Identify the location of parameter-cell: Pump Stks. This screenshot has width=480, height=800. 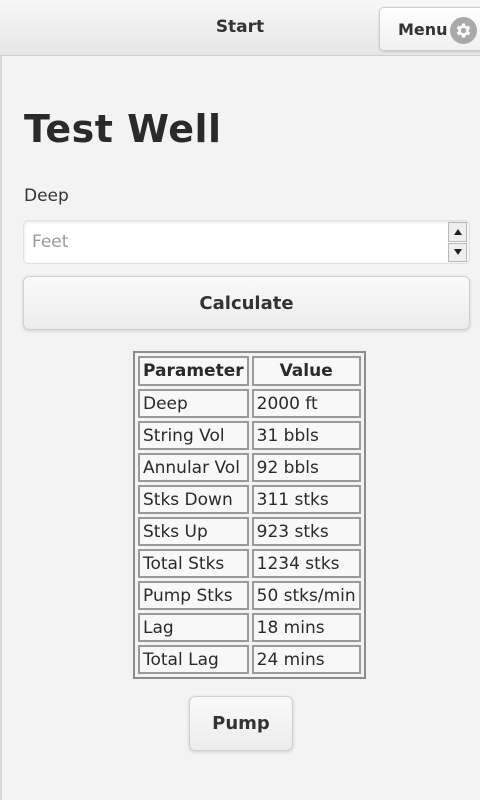
(193, 595).